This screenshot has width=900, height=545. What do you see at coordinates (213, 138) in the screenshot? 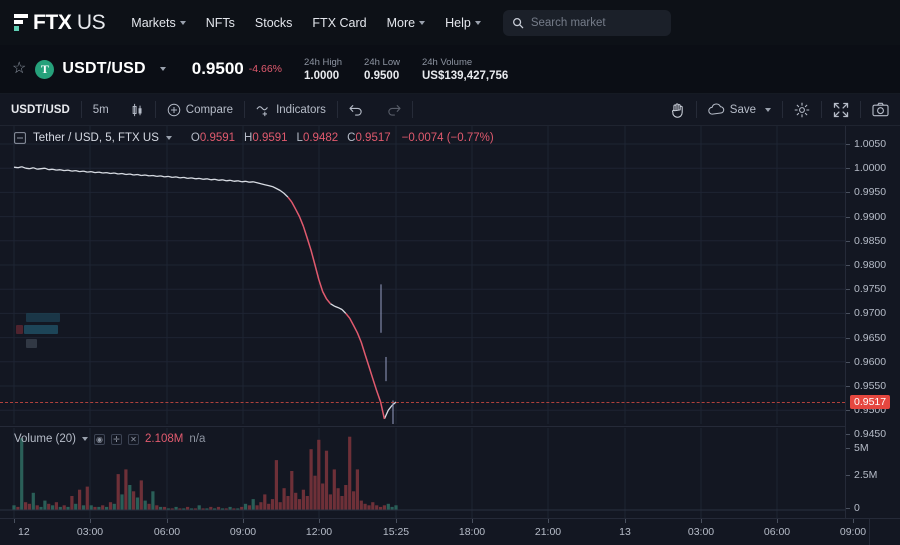
I see `ohlc-open: O0.9591` at bounding box center [213, 138].